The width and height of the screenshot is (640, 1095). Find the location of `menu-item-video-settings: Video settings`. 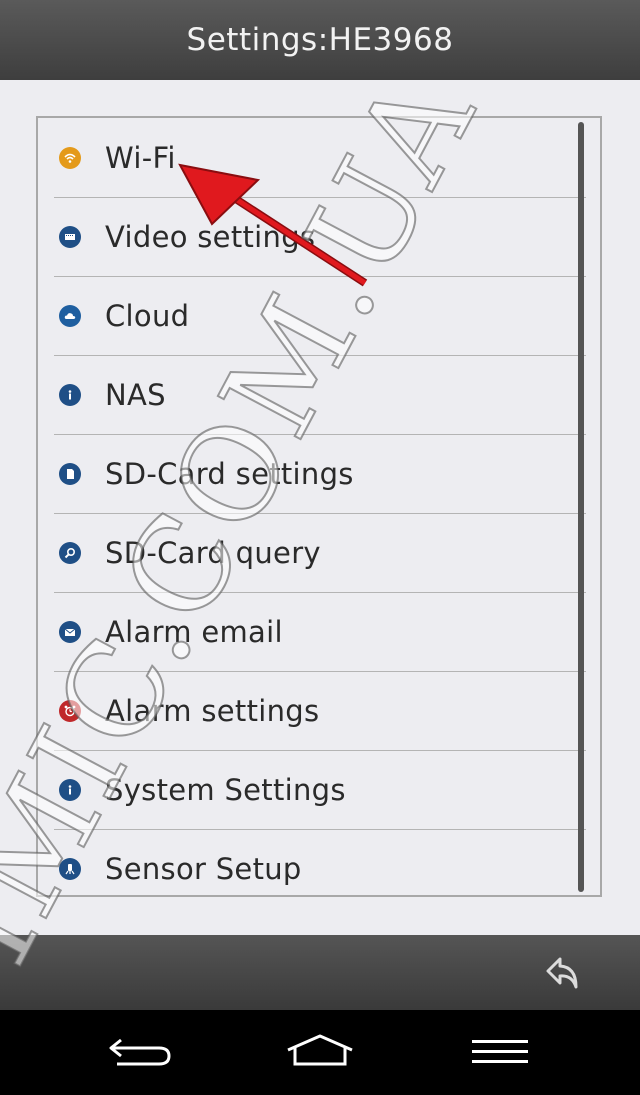

menu-item-video-settings: Video settings is located at coordinates (320, 237).